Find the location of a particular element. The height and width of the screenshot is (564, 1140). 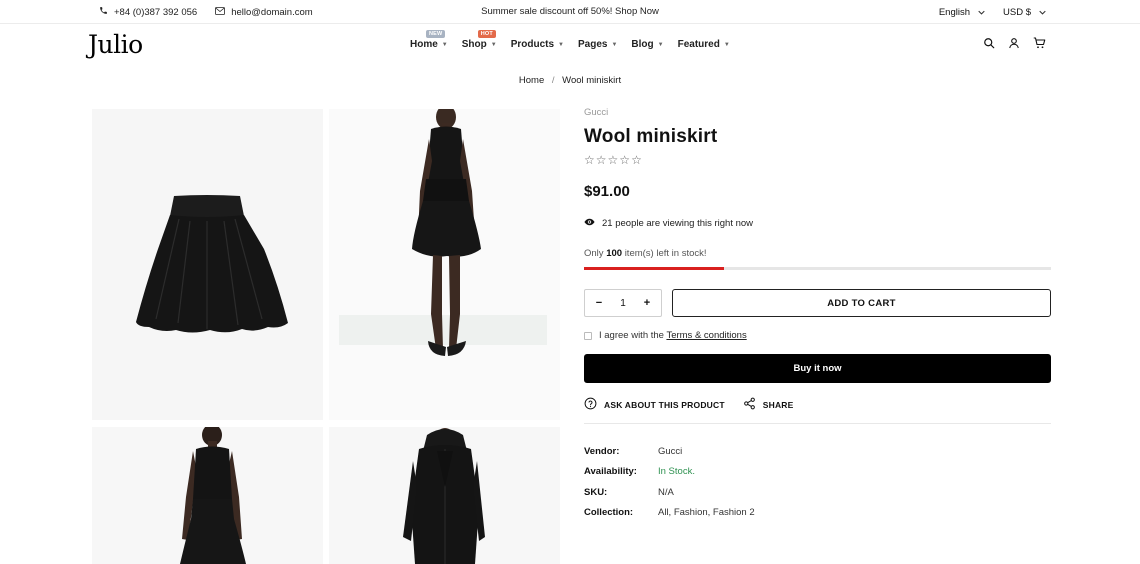

breadcrumb-current: Wool miniskirt is located at coordinates (592, 80).